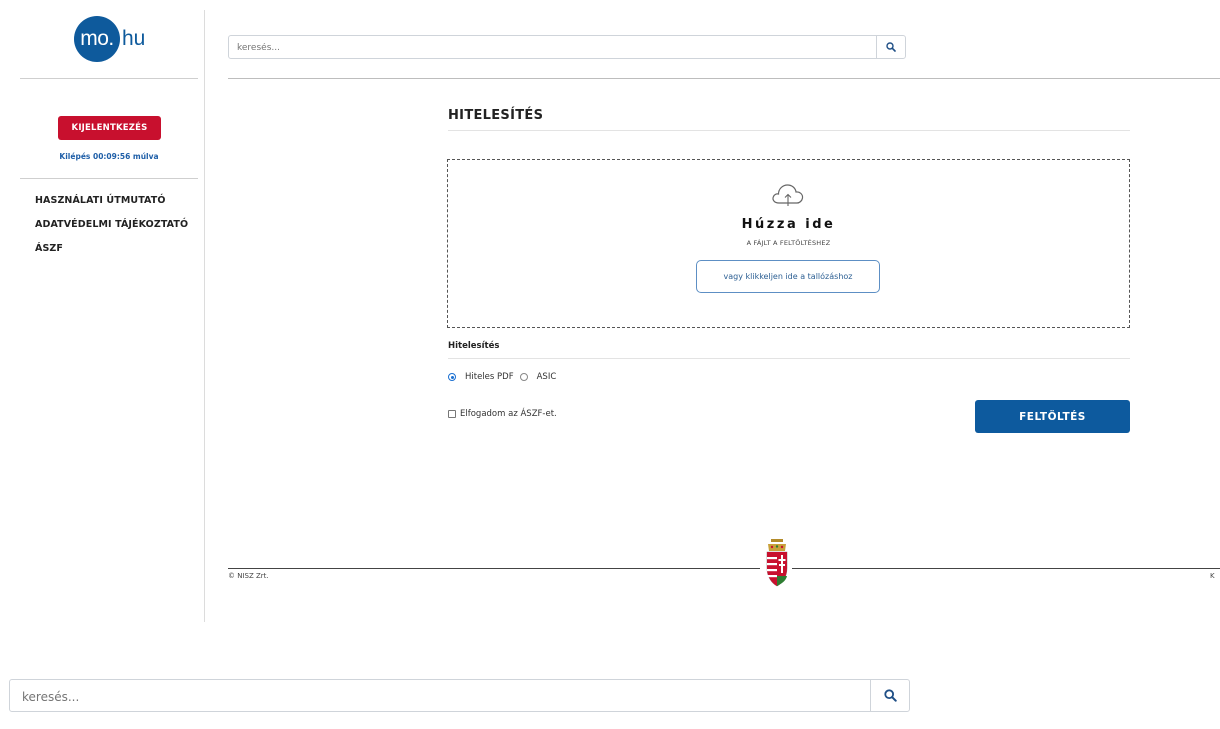  Describe the element at coordinates (788, 224) in the screenshot. I see `dropzone-title: Húzza ide` at that location.